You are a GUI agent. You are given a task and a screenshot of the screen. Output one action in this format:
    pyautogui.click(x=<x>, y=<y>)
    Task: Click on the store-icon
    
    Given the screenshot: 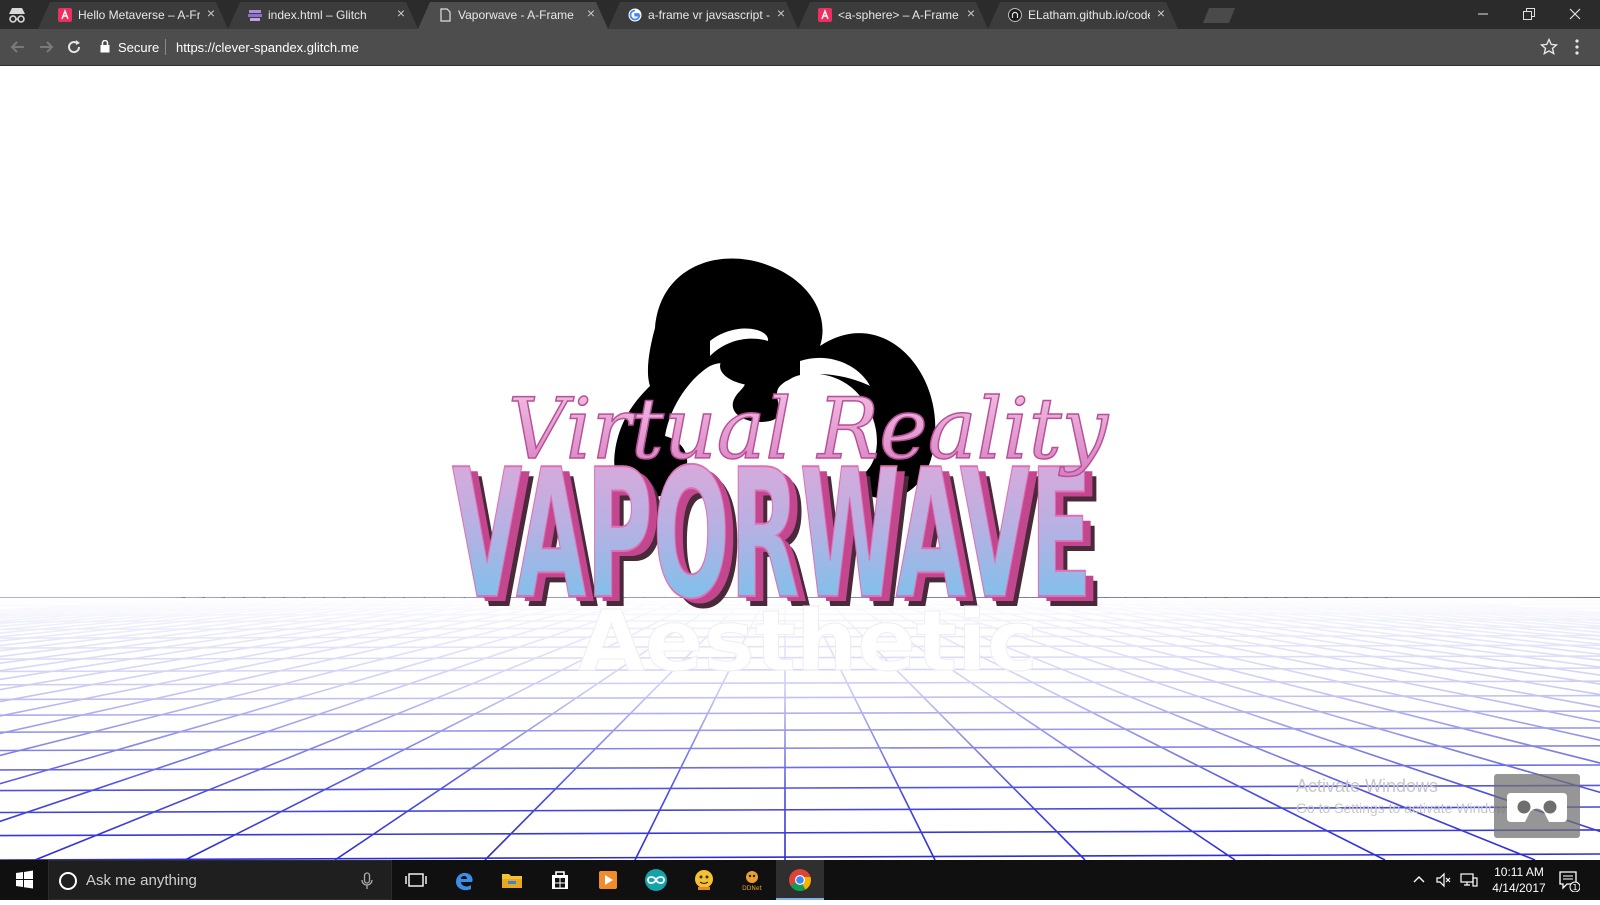 What is the action you would take?
    pyautogui.click(x=560, y=880)
    